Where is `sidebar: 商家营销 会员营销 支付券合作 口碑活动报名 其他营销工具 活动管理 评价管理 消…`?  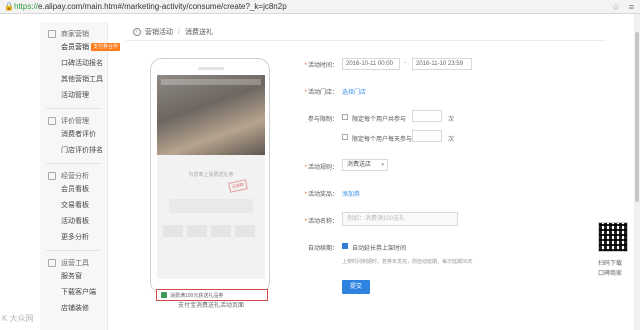
sidebar: 商家营销 会员营销 支付券合作 口碑活动报名 其他营销工具 活动管理 评价管理 消… is located at coordinates (80, 176).